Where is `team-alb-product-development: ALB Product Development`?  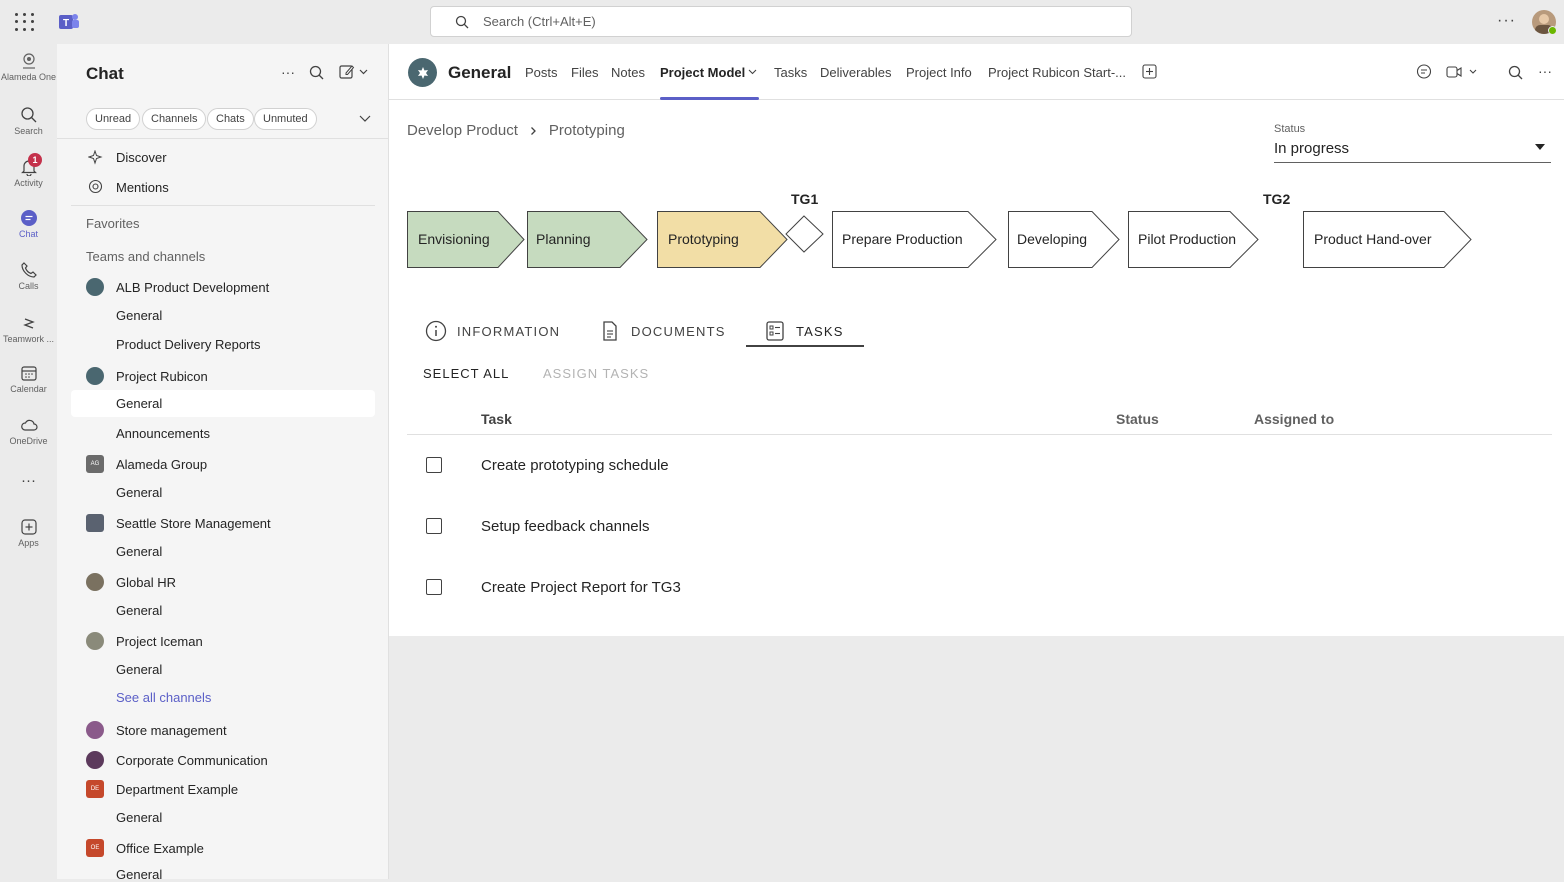
team-alb-product-development: ALB Product Development is located at coordinates (192, 287).